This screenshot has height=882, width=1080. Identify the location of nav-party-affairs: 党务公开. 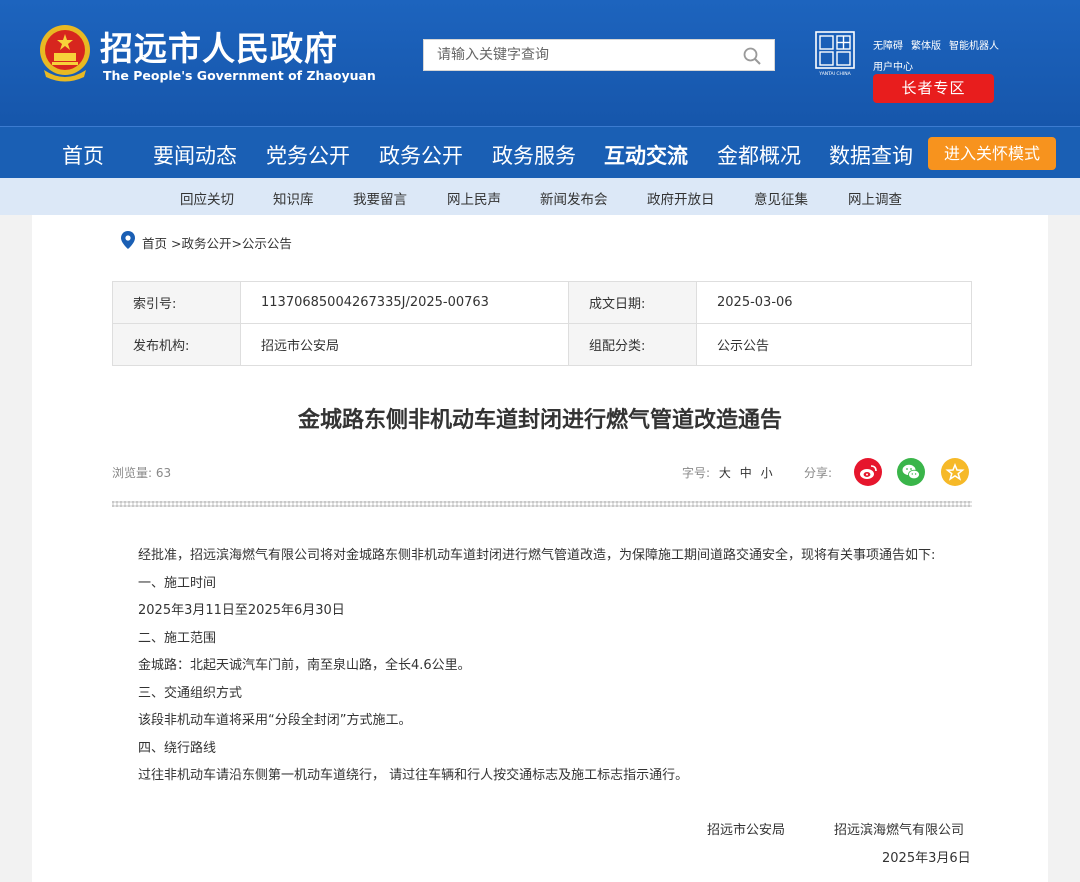
(308, 155).